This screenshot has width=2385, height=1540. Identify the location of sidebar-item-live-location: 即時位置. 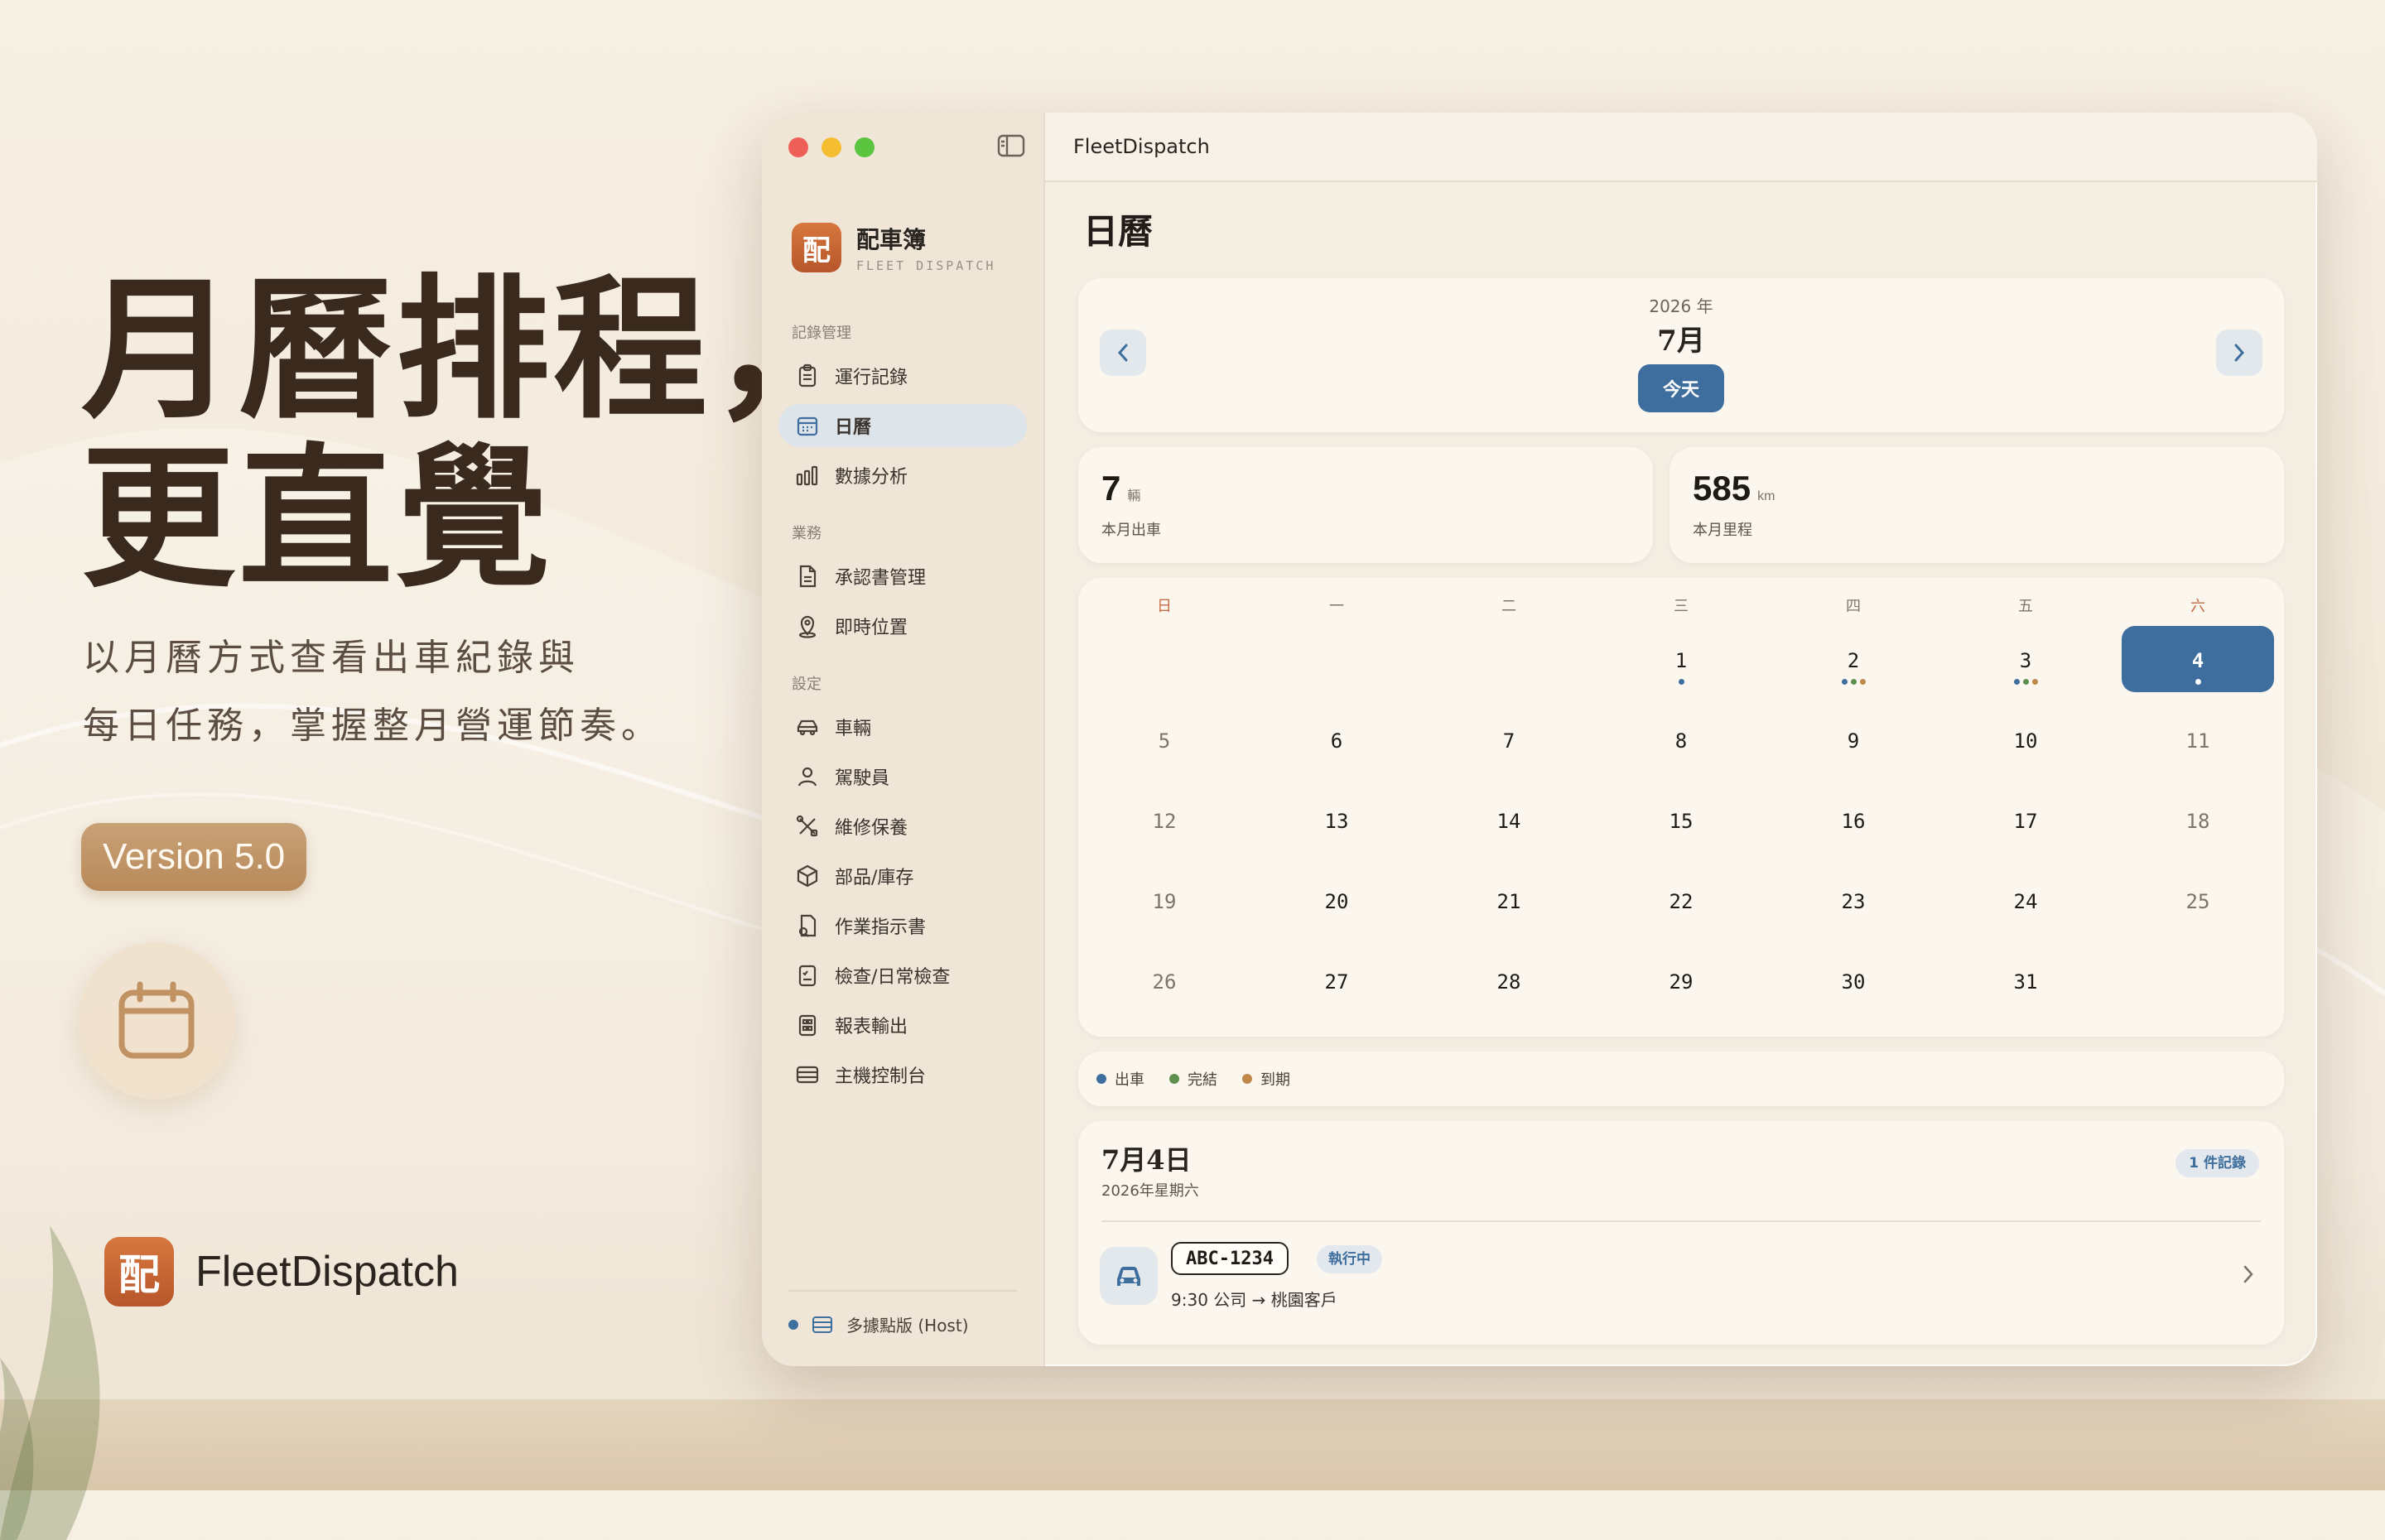
(902, 626).